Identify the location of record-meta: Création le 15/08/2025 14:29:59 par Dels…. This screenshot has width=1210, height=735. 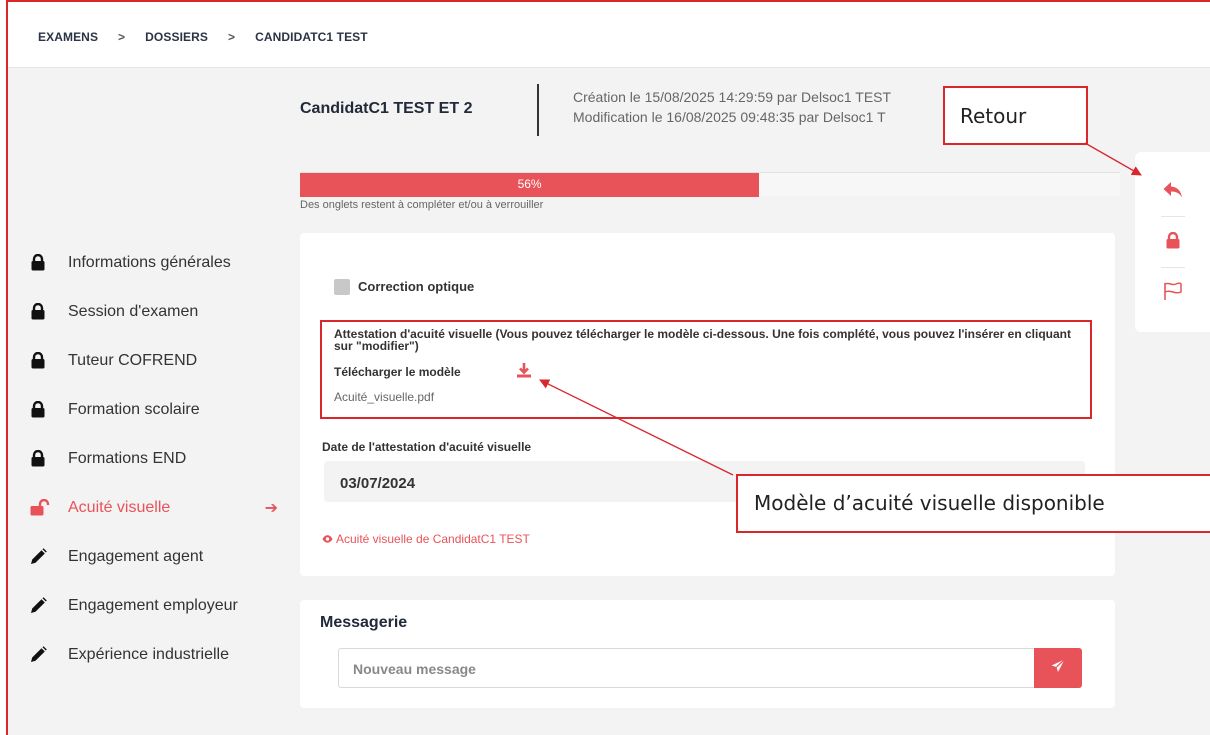
(732, 107).